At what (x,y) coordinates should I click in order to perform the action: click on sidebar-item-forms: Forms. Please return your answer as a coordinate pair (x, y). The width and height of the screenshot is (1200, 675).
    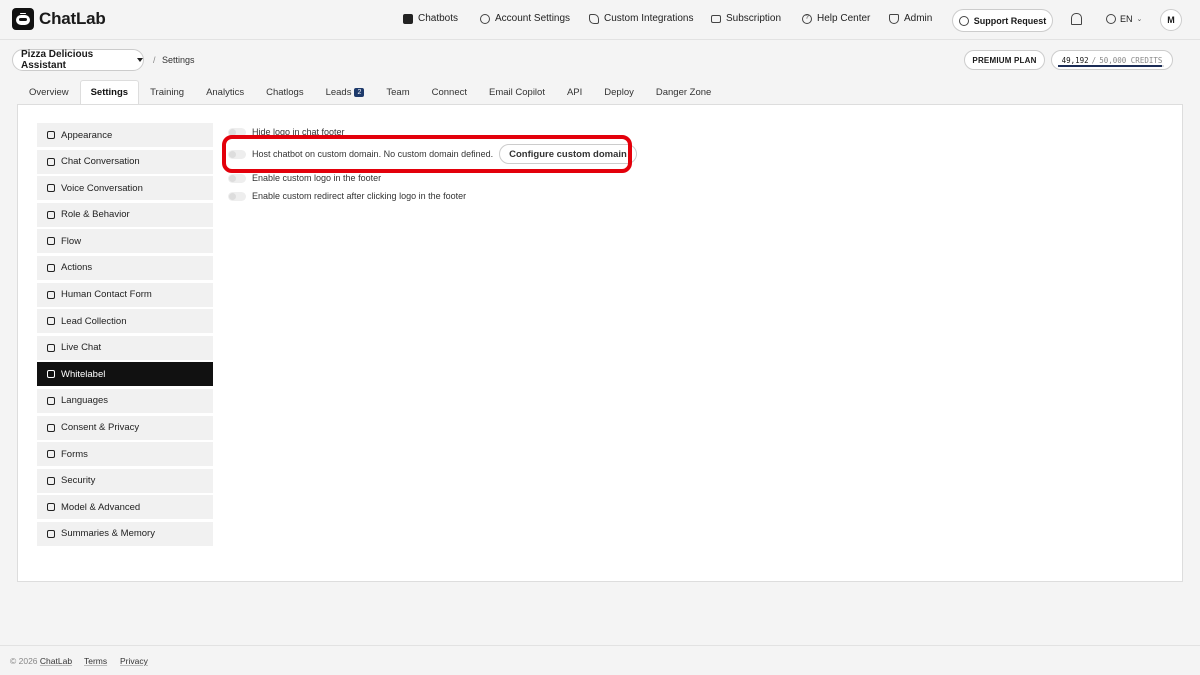
    Looking at the image, I should click on (125, 454).